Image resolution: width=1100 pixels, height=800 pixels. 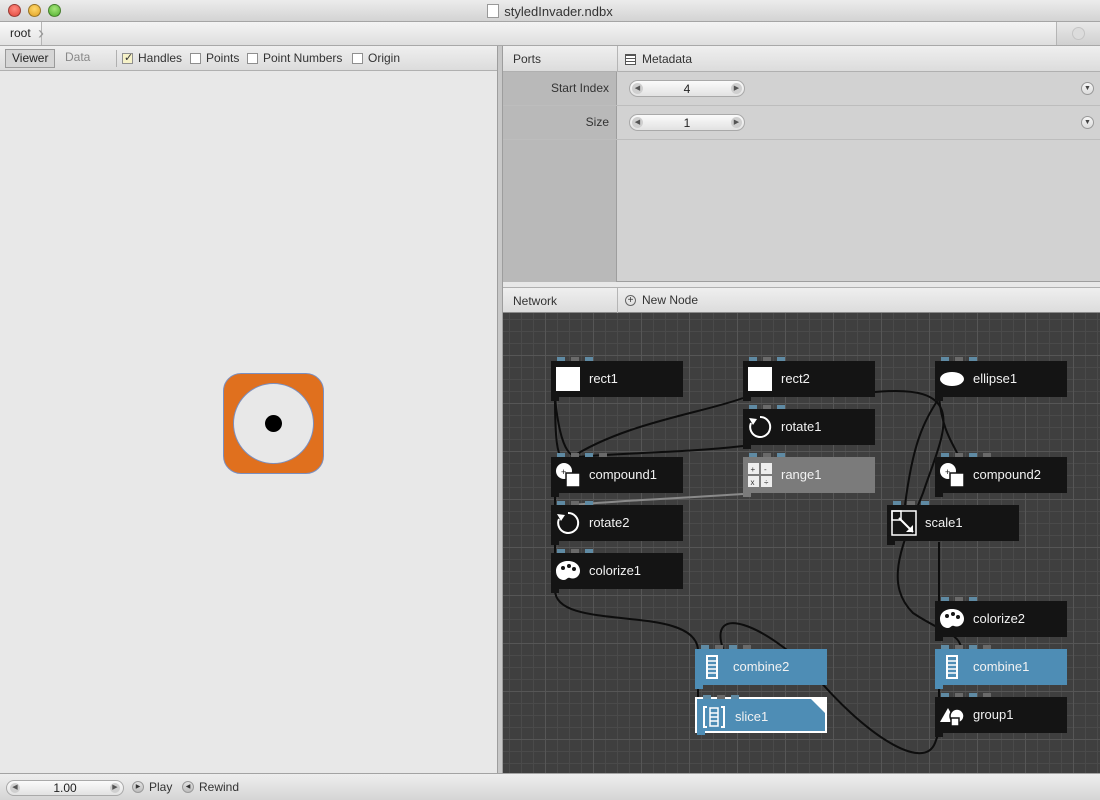 I want to click on size-stepper: ◀ 1 ▶, so click(x=687, y=122).